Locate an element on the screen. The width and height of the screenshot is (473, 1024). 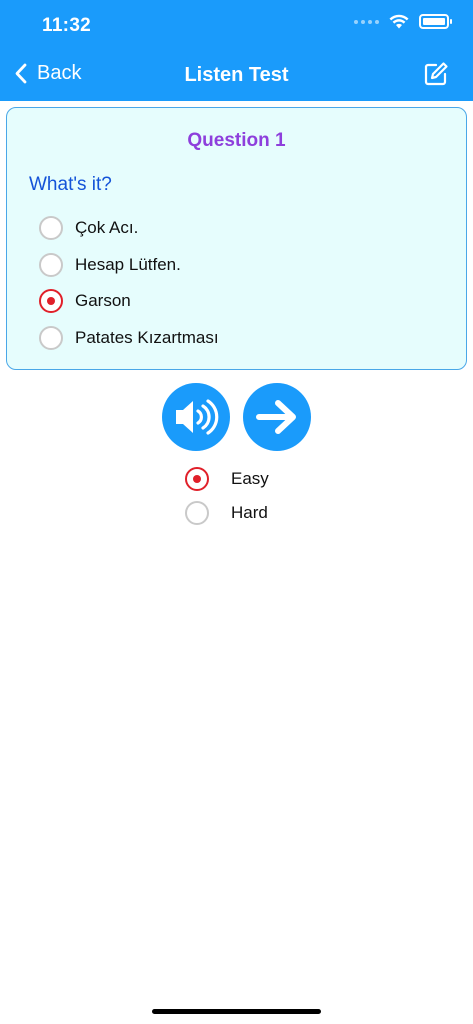
next-button is located at coordinates (277, 417).